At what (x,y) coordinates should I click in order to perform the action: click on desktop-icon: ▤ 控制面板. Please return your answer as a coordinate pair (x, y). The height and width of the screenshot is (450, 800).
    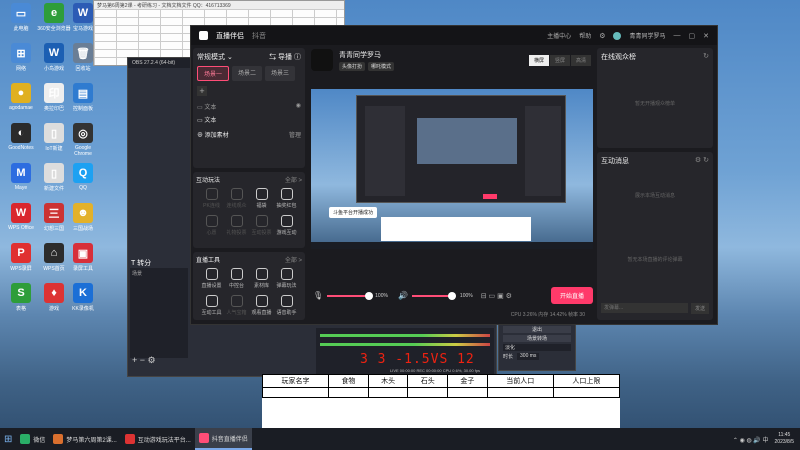
    Looking at the image, I should click on (83, 97).